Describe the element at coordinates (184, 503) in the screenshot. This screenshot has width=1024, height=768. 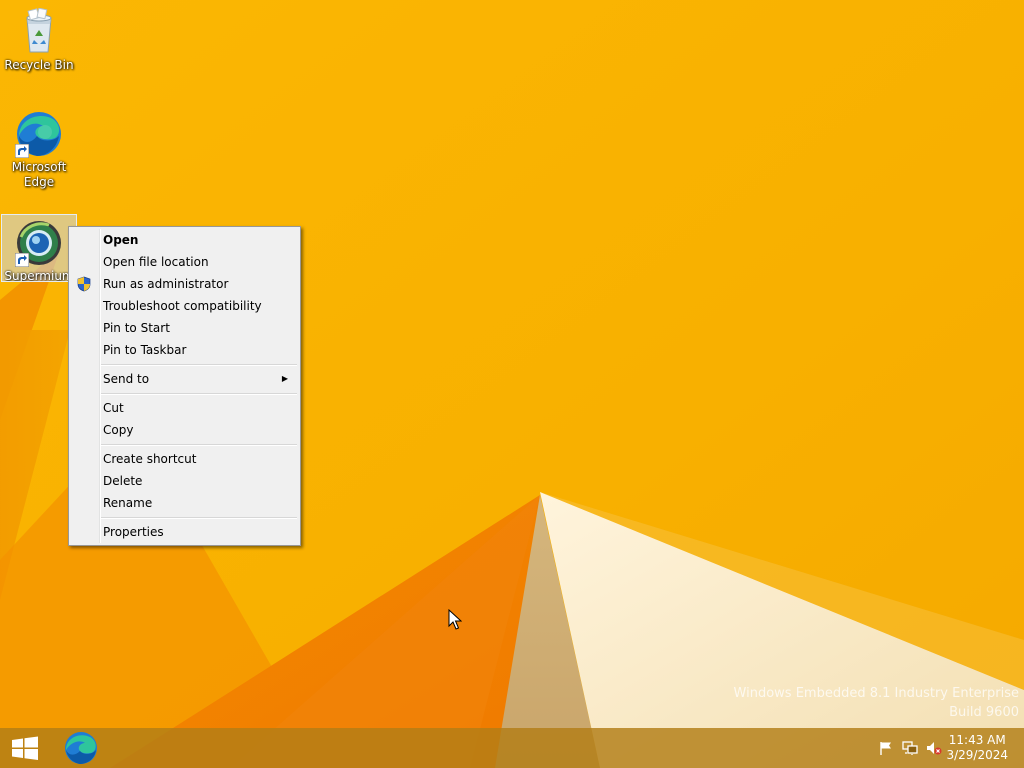
I see `menu-item-rename: Rename` at that location.